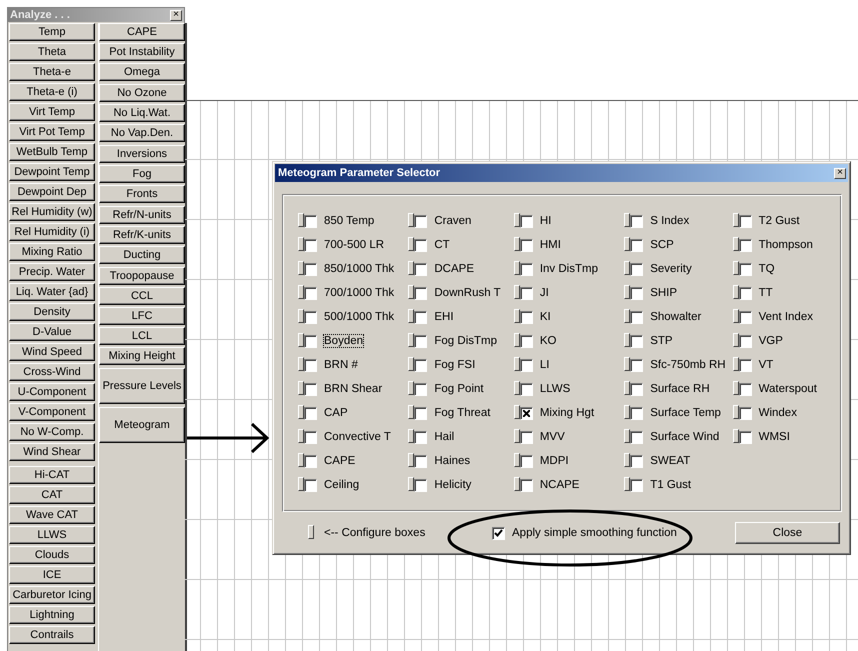 This screenshot has width=858, height=651. Describe the element at coordinates (52, 392) in the screenshot. I see `analysis-button: U-Component` at that location.